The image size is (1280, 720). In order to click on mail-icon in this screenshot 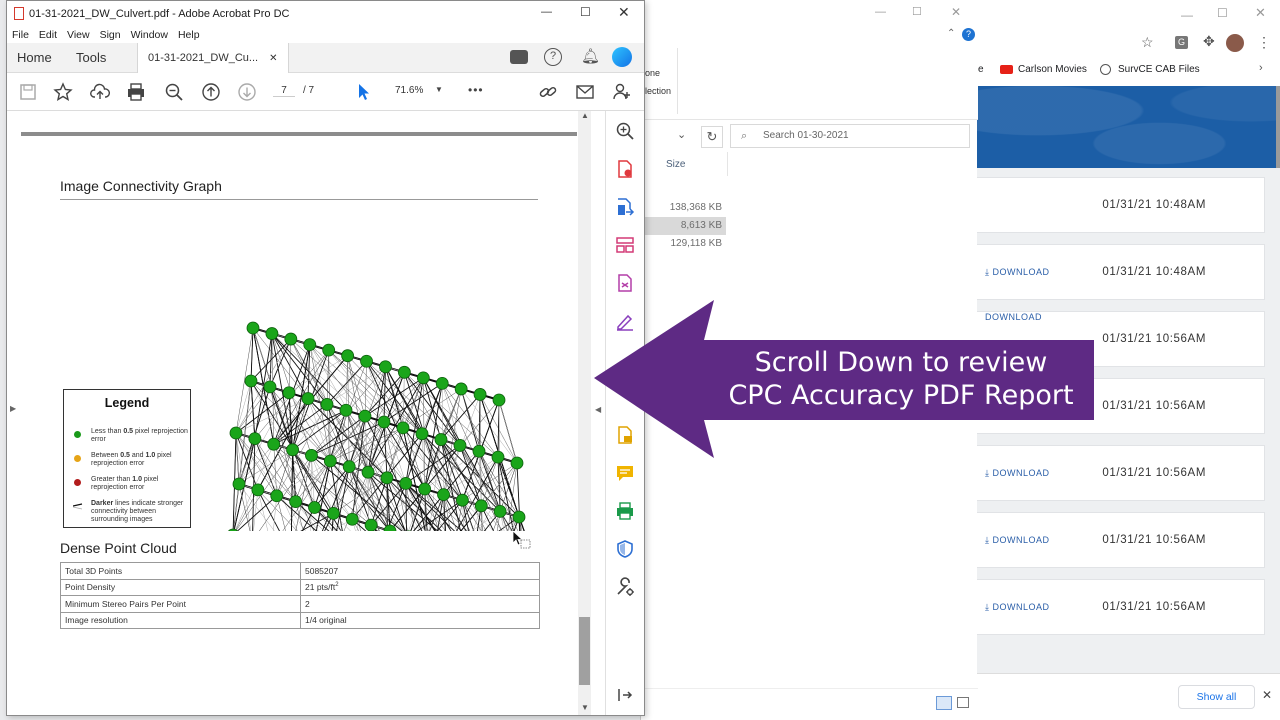, I will do `click(585, 92)`.